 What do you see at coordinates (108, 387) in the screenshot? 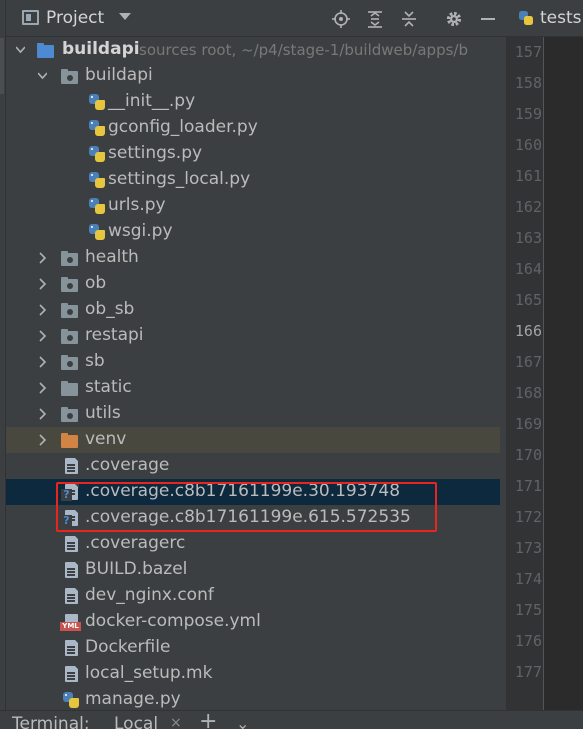
I see `tree-node-label: static` at bounding box center [108, 387].